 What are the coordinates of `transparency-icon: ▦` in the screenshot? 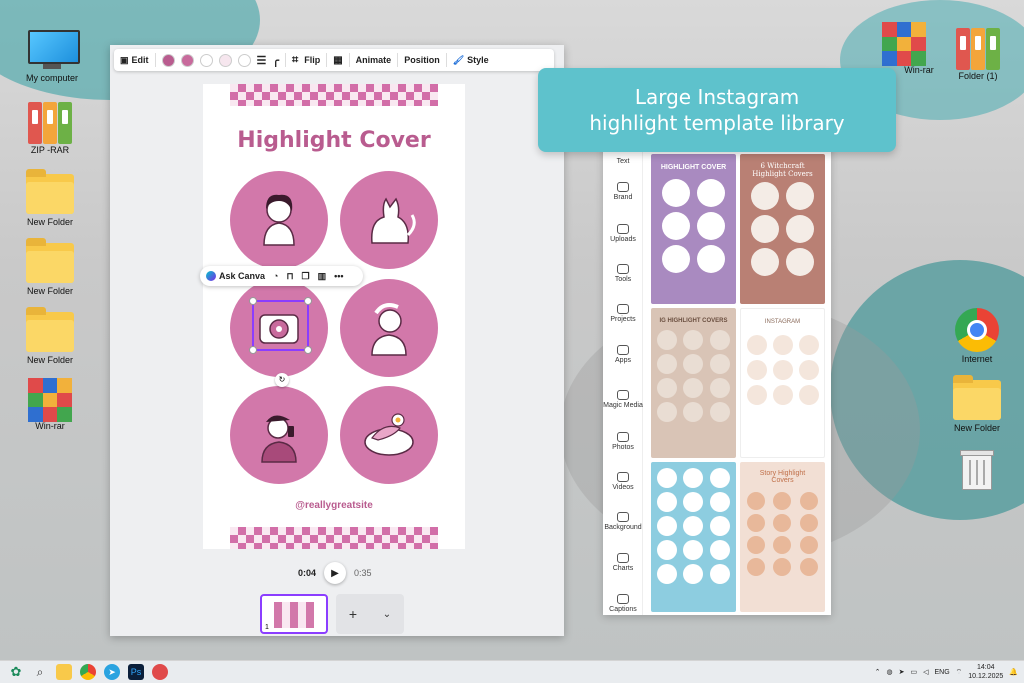 It's located at (337, 60).